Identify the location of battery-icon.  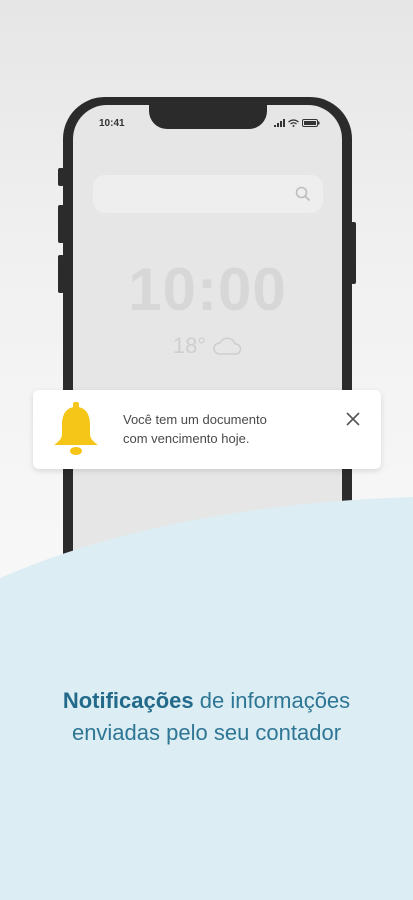
(311, 123).